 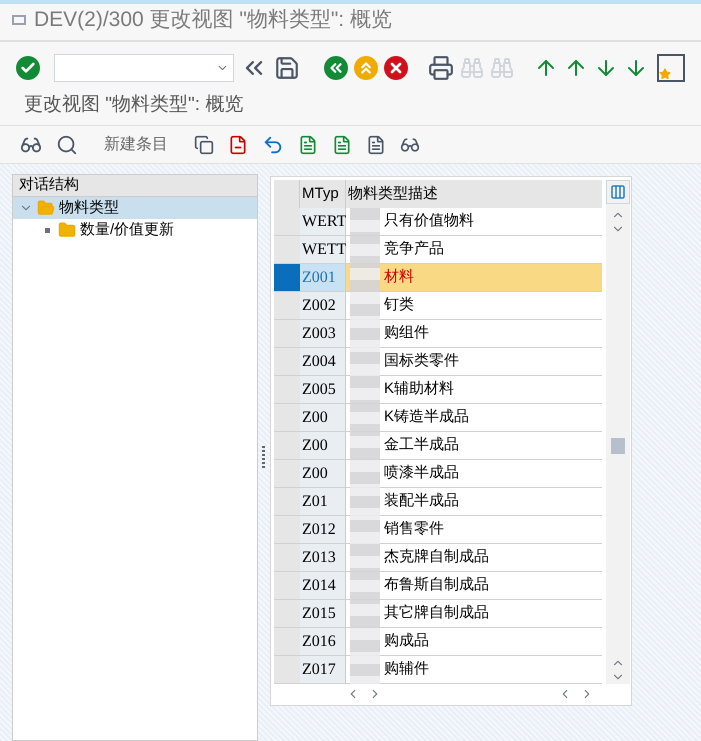 I want to click on deselect-icon, so click(x=376, y=144).